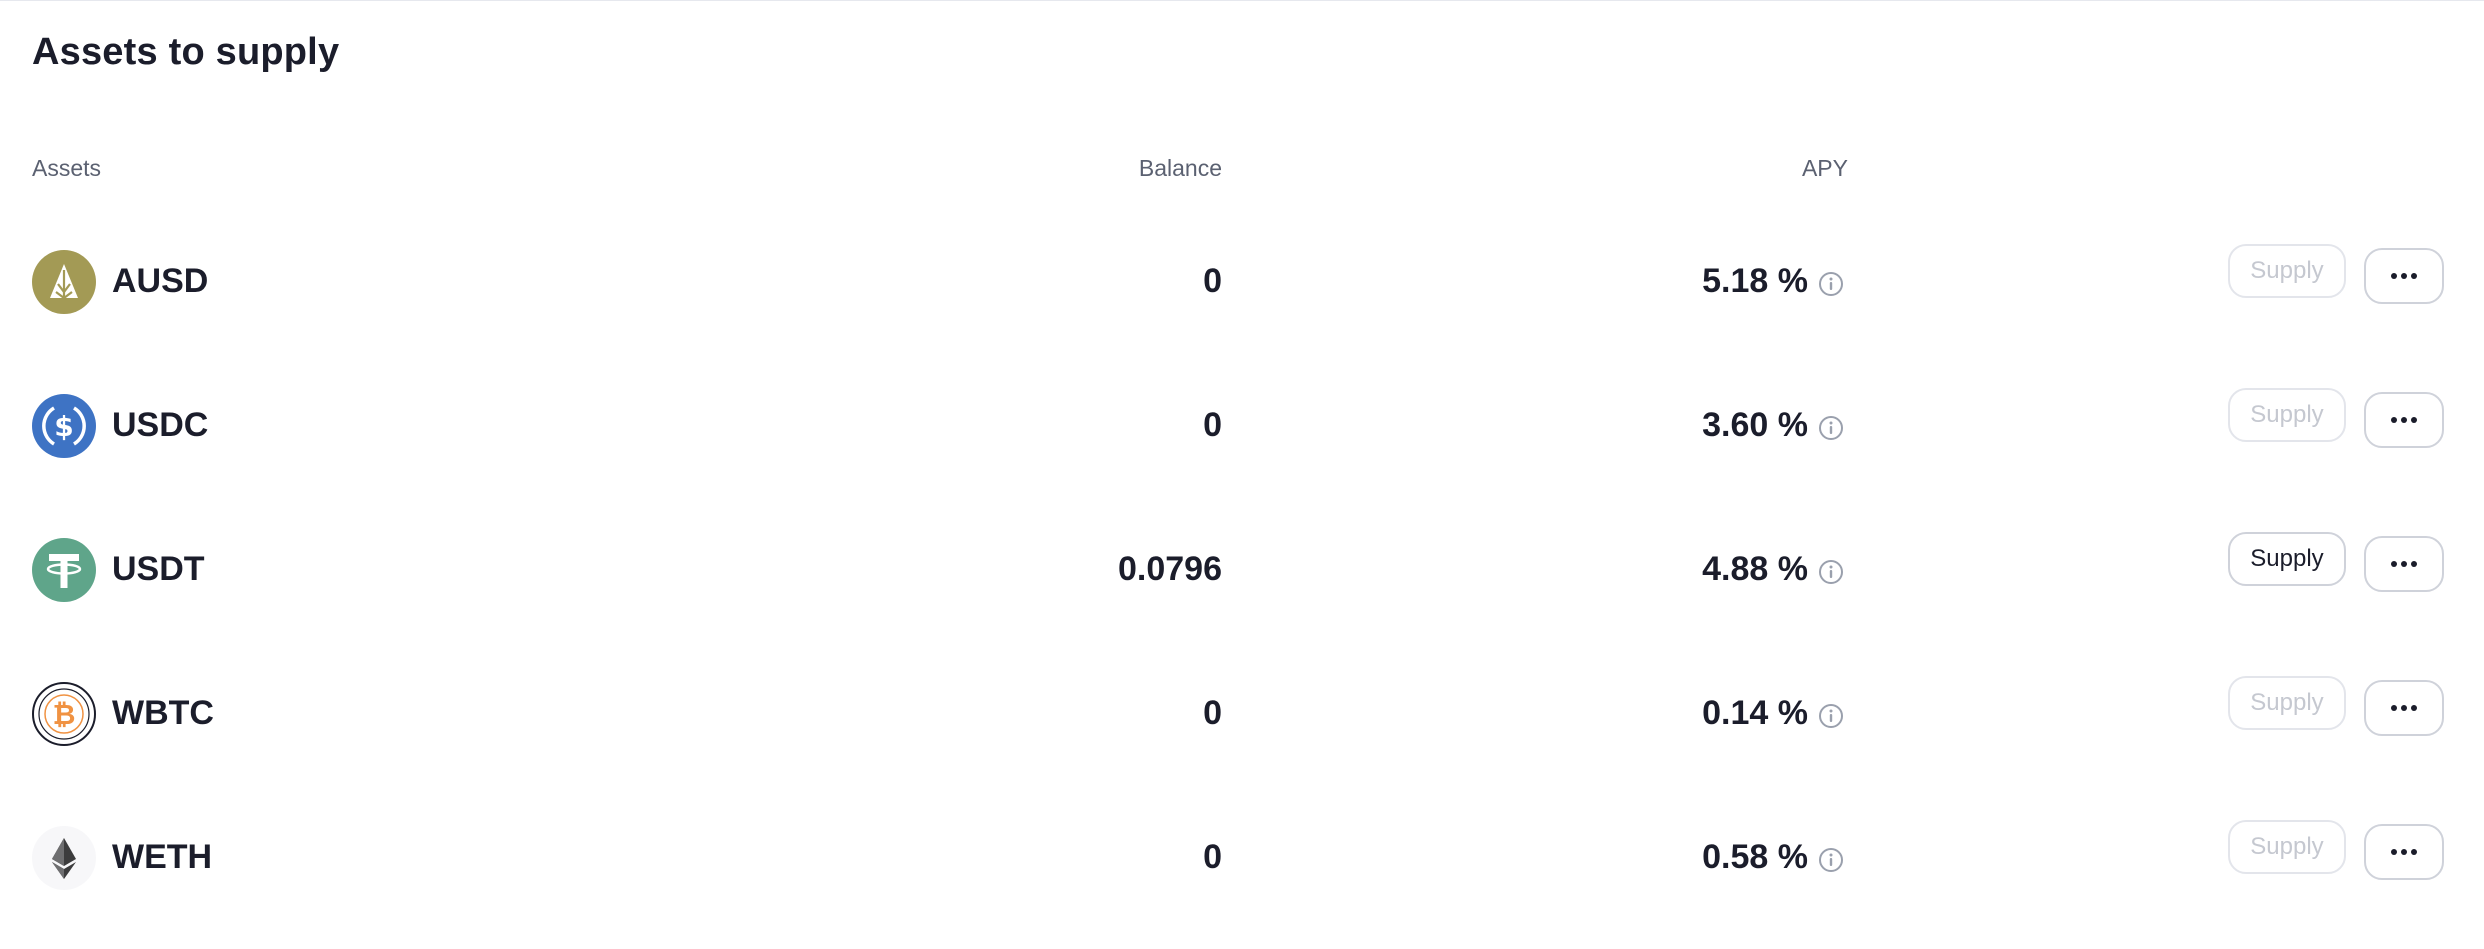 Image resolution: width=2484 pixels, height=949 pixels. Describe the element at coordinates (160, 281) in the screenshot. I see `asset-symbol: AUSD` at that location.